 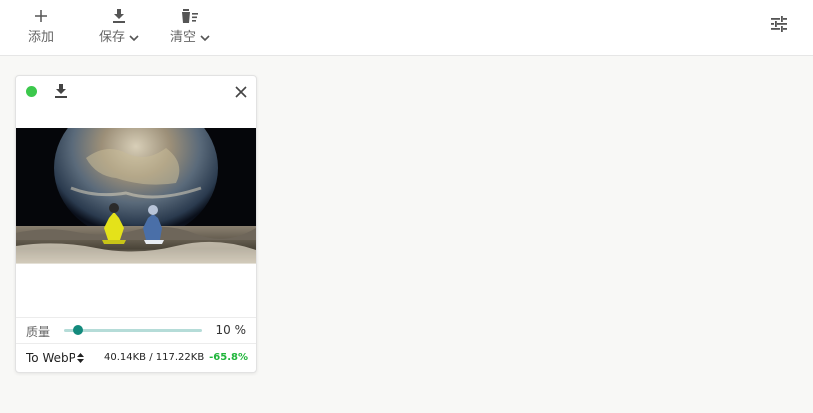 What do you see at coordinates (133, 330) in the screenshot?
I see `quality-slider-track` at bounding box center [133, 330].